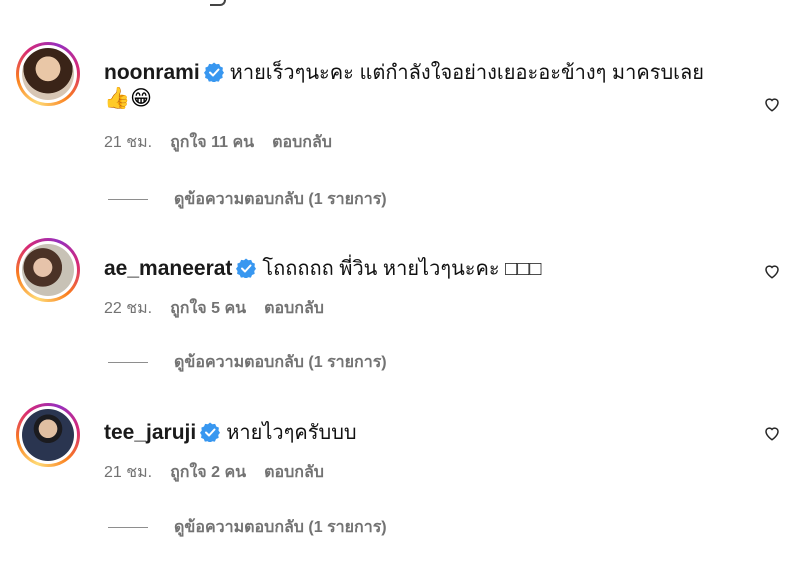 The height and width of the screenshot is (564, 800). What do you see at coordinates (291, 433) in the screenshot?
I see `comment-text: หายไวๆครับบบ` at bounding box center [291, 433].